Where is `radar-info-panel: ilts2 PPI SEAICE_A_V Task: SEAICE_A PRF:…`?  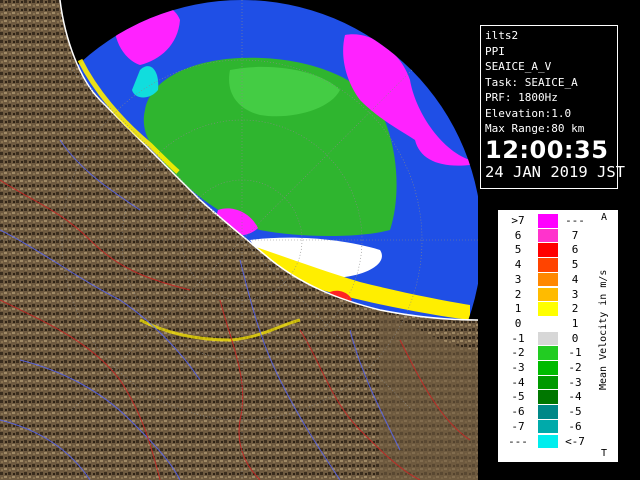
radar-info-panel: ilts2 PPI SEAICE_A_V Task: SEAICE_A PRF:… is located at coordinates (552, 107).